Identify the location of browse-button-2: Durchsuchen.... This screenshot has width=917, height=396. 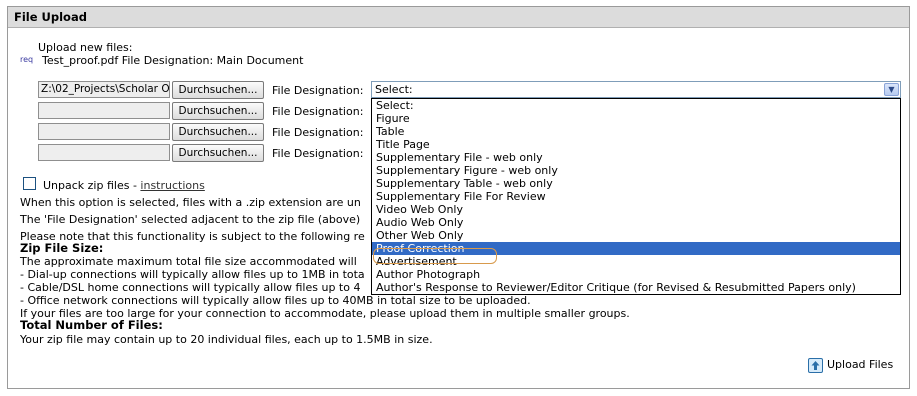
(218, 111).